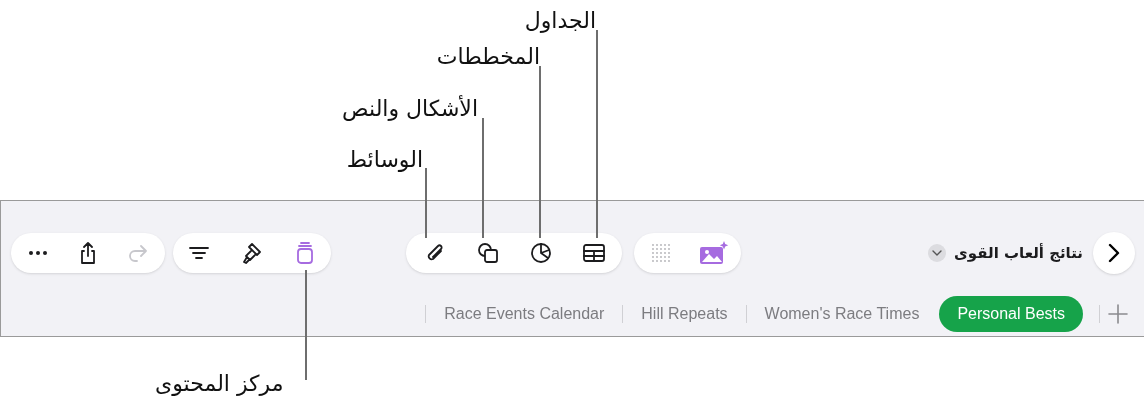  Describe the element at coordinates (524, 313) in the screenshot. I see `sheet-tab: Race Events Calendar` at that location.